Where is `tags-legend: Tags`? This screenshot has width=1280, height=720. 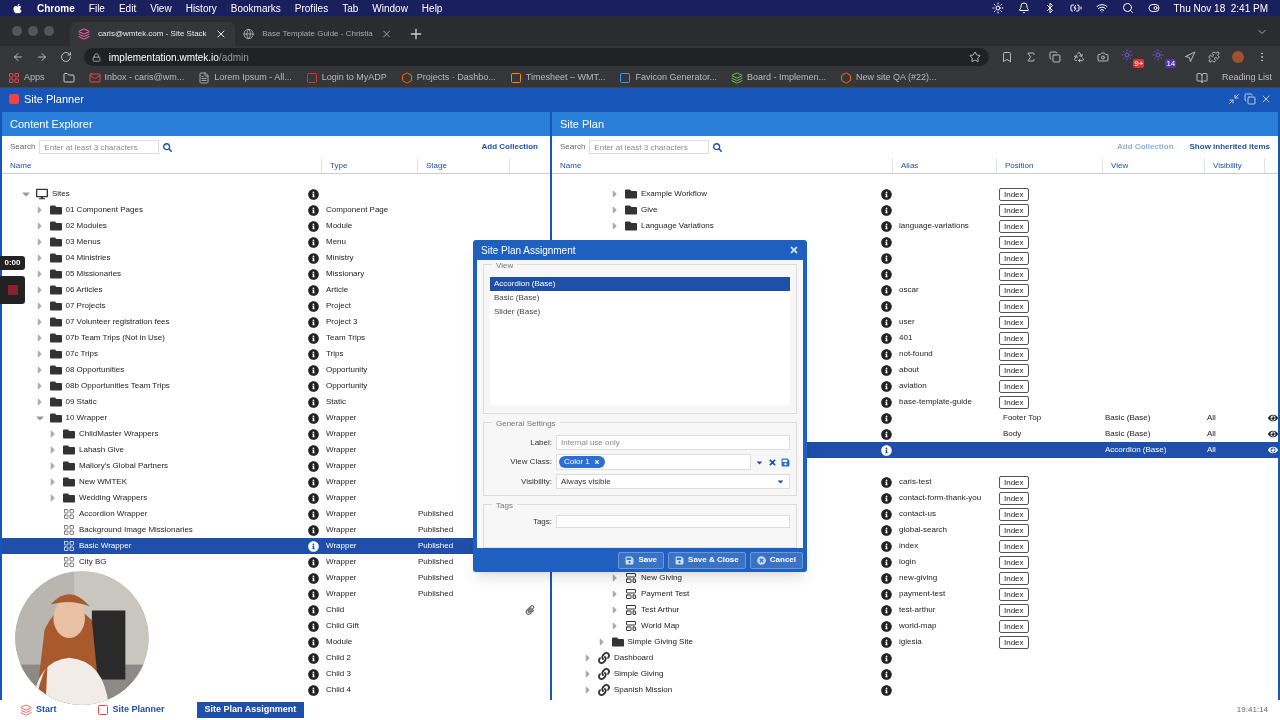 tags-legend: Tags is located at coordinates (504, 506).